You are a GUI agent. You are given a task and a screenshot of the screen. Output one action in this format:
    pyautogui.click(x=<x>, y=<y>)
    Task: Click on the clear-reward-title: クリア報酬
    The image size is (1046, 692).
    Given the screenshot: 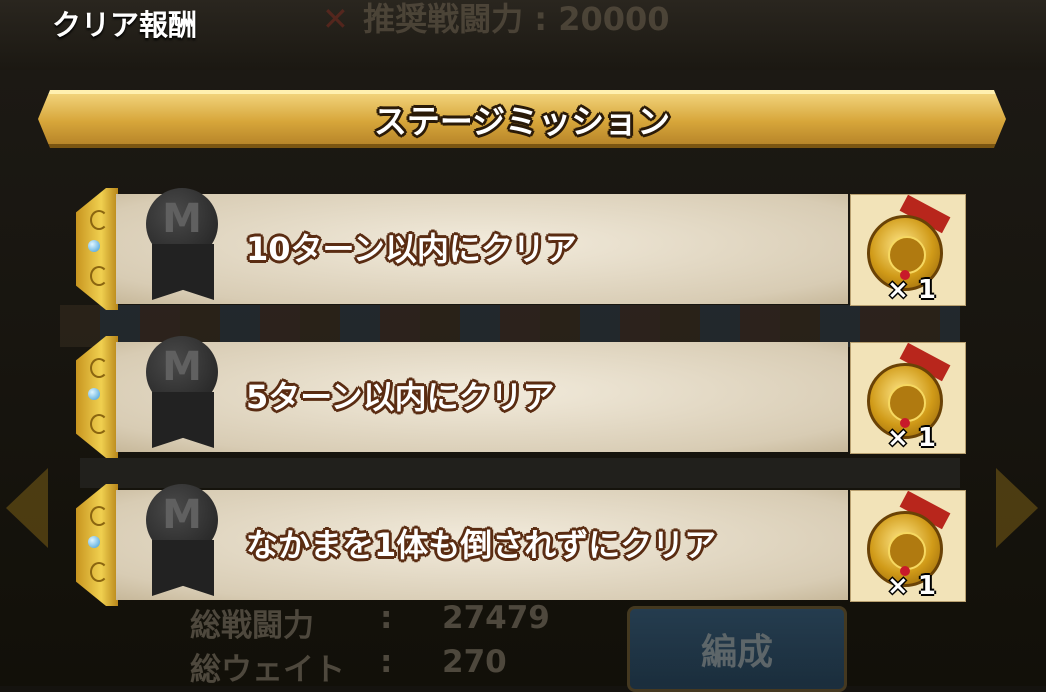 What is the action you would take?
    pyautogui.click(x=125, y=25)
    